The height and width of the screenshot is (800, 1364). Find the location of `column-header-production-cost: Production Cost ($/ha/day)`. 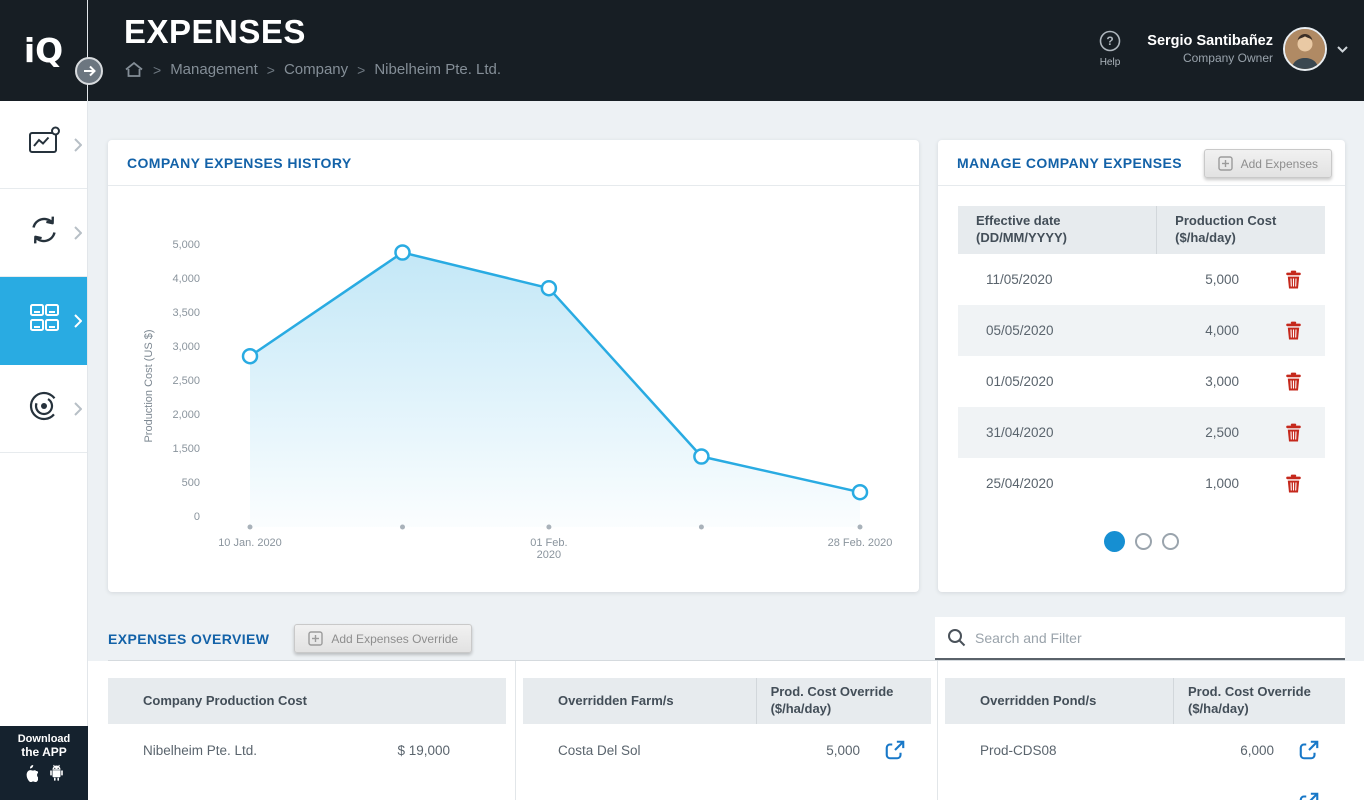

column-header-production-cost: Production Cost ($/ha/day) is located at coordinates (1240, 230).